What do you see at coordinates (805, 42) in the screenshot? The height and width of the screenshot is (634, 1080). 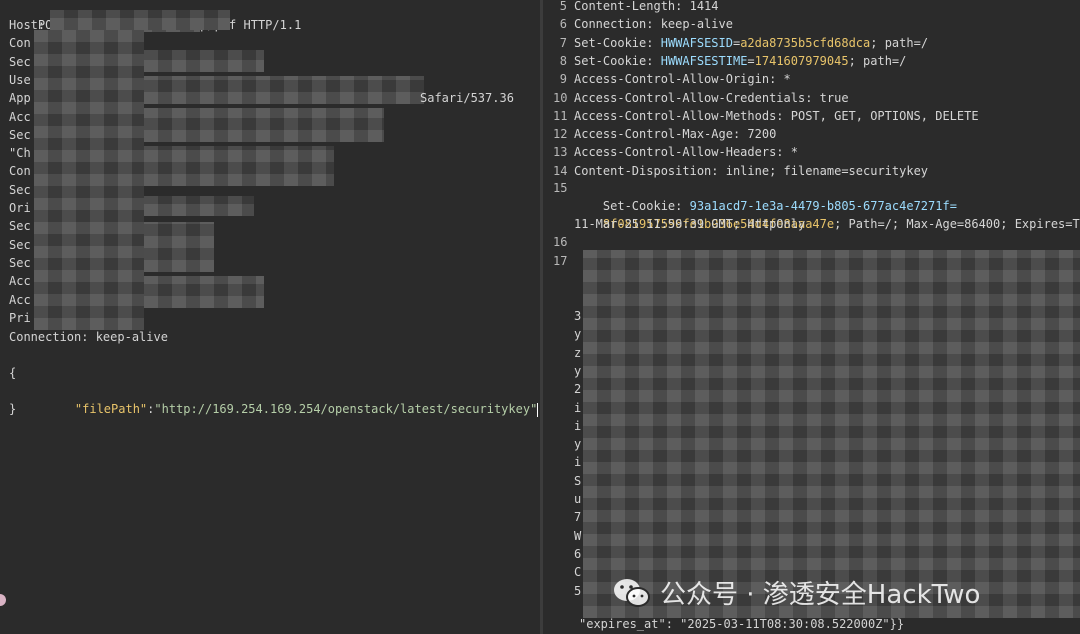 I see `cookie-value: a2da8735b5cfd68dca` at bounding box center [805, 42].